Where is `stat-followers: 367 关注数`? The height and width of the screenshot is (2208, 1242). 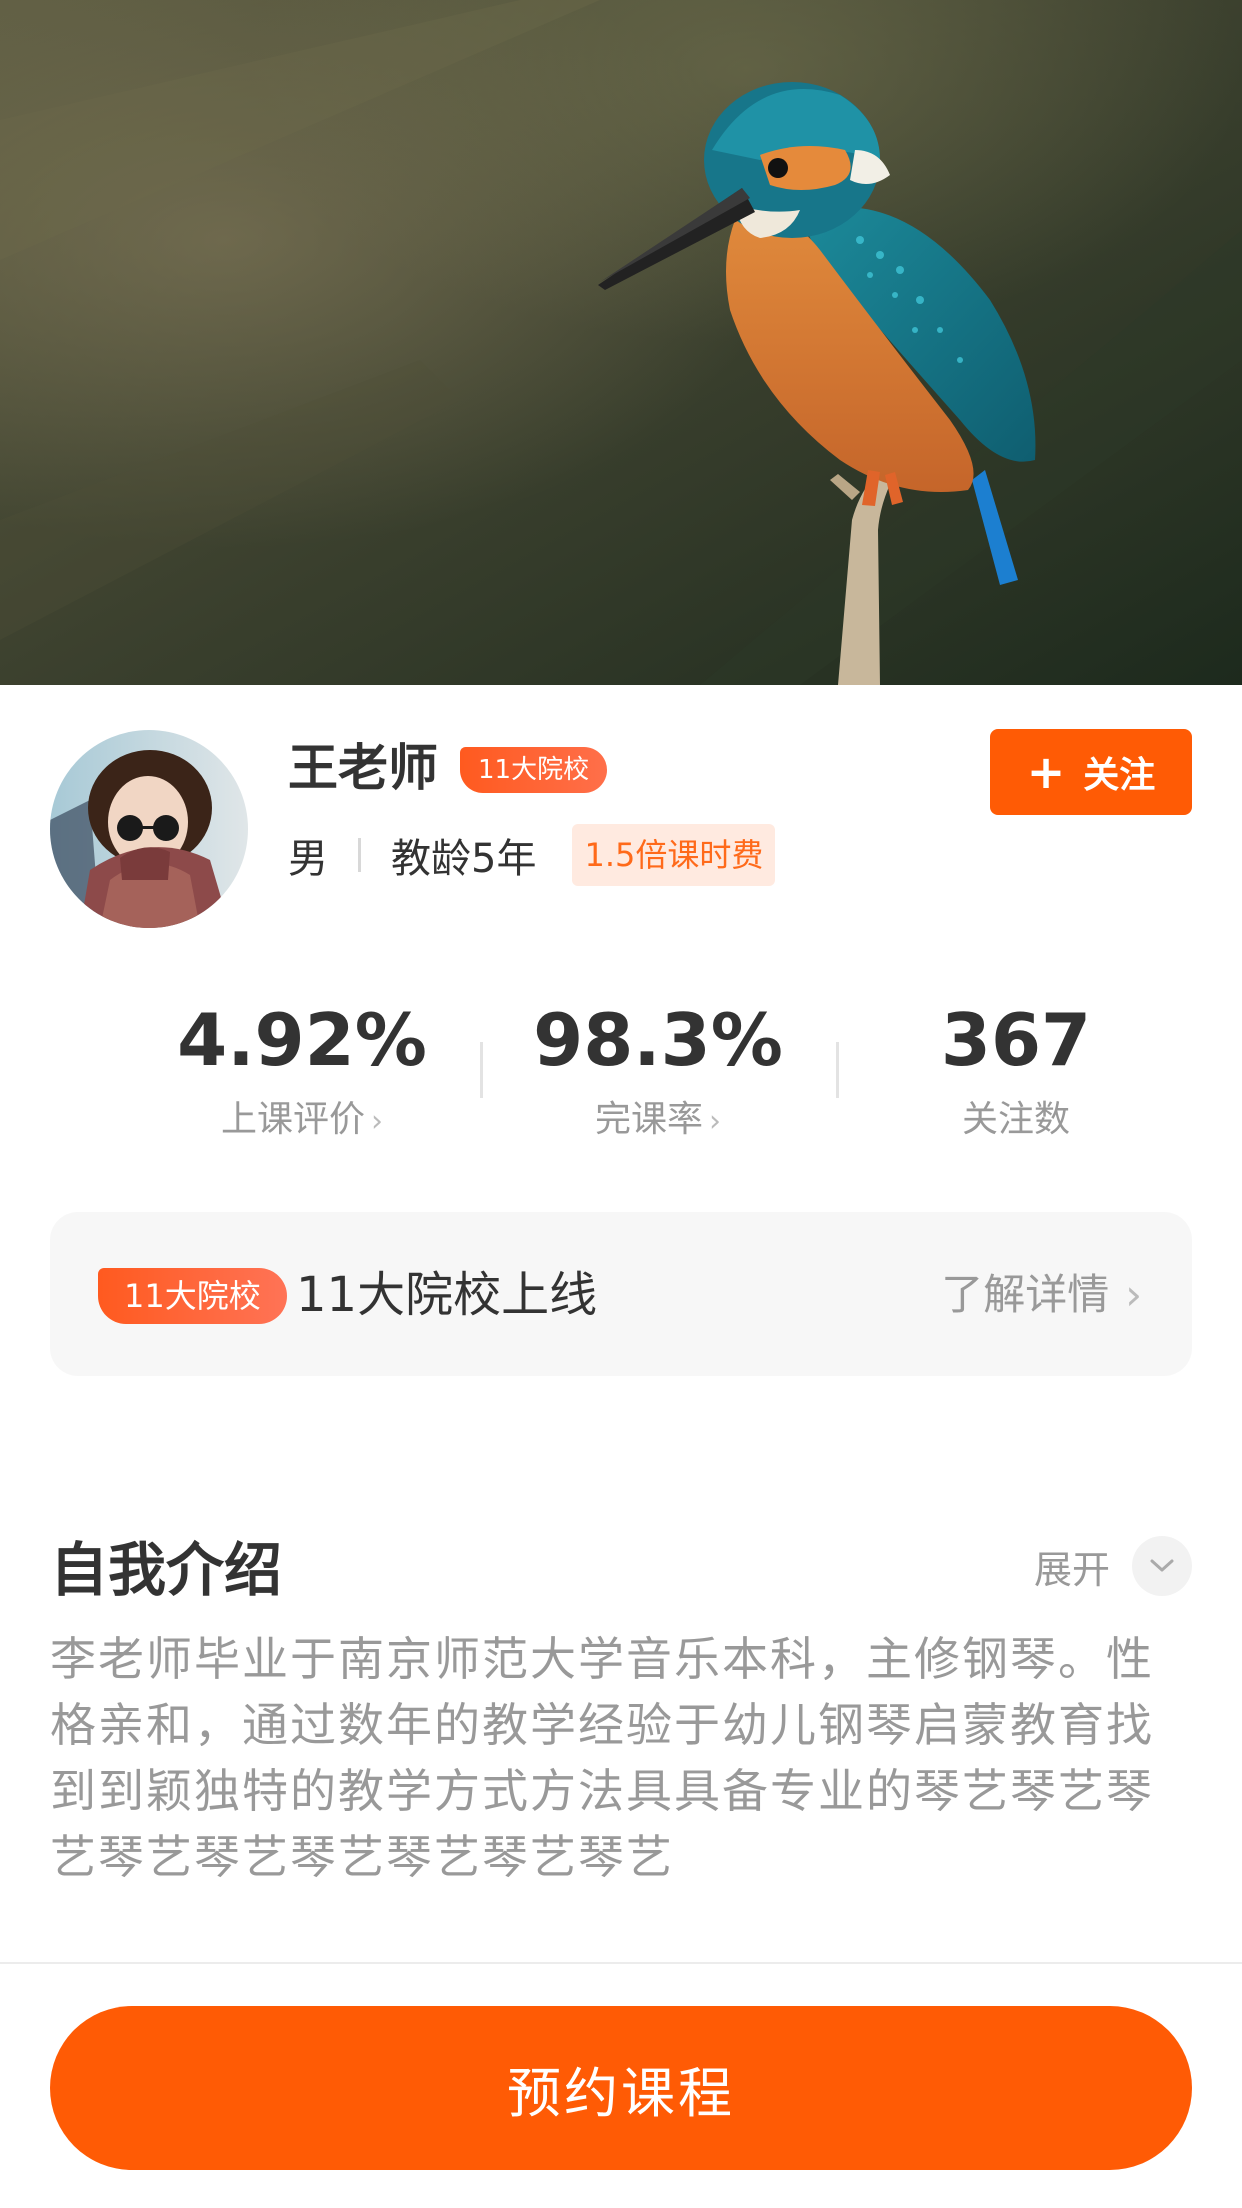
stat-followers: 367 关注数 is located at coordinates (1016, 1070).